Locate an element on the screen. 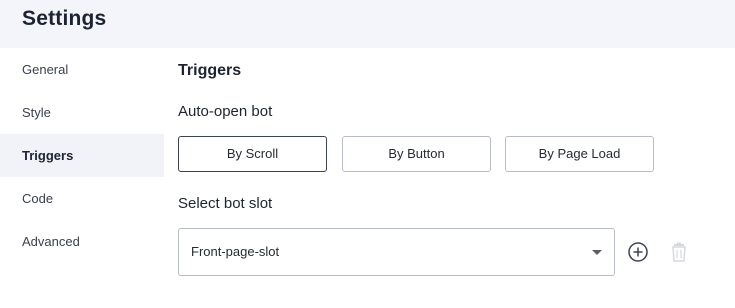  by-button-button: By Button is located at coordinates (416, 154).